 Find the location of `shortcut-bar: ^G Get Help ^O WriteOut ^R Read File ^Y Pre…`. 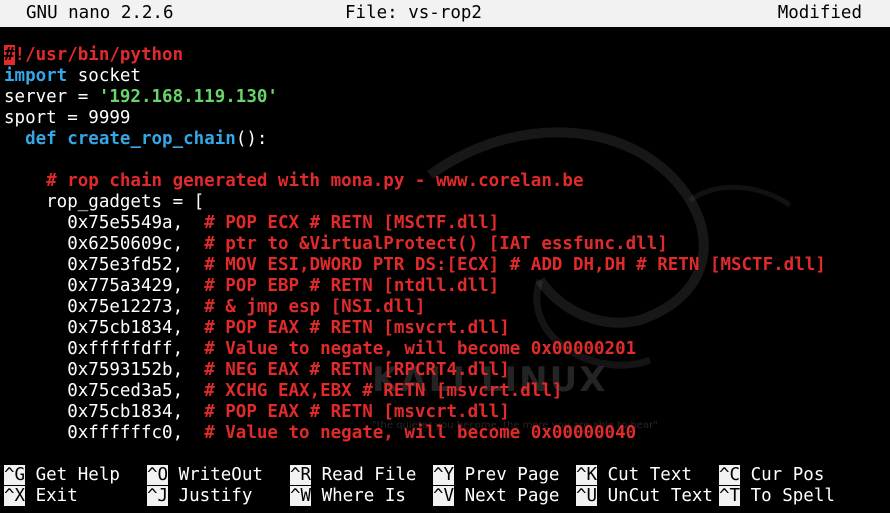

shortcut-bar: ^G Get Help ^O WriteOut ^R Read File ^Y Pre… is located at coordinates (445, 487).